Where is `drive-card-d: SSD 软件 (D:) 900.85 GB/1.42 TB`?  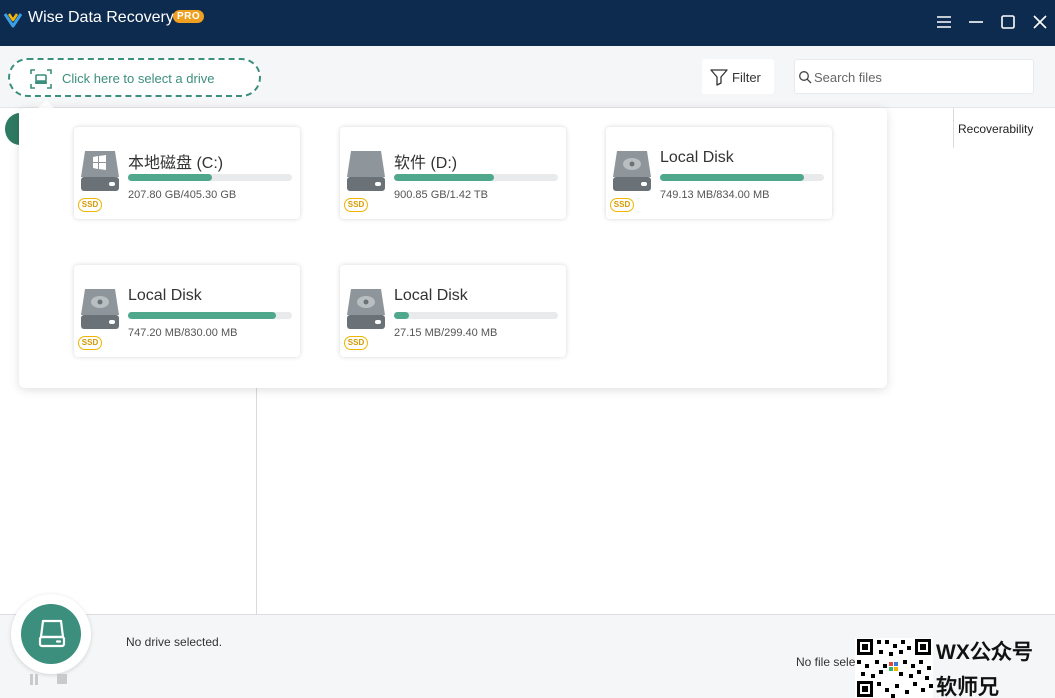
drive-card-d: SSD 软件 (D:) 900.85 GB/1.42 TB is located at coordinates (453, 173).